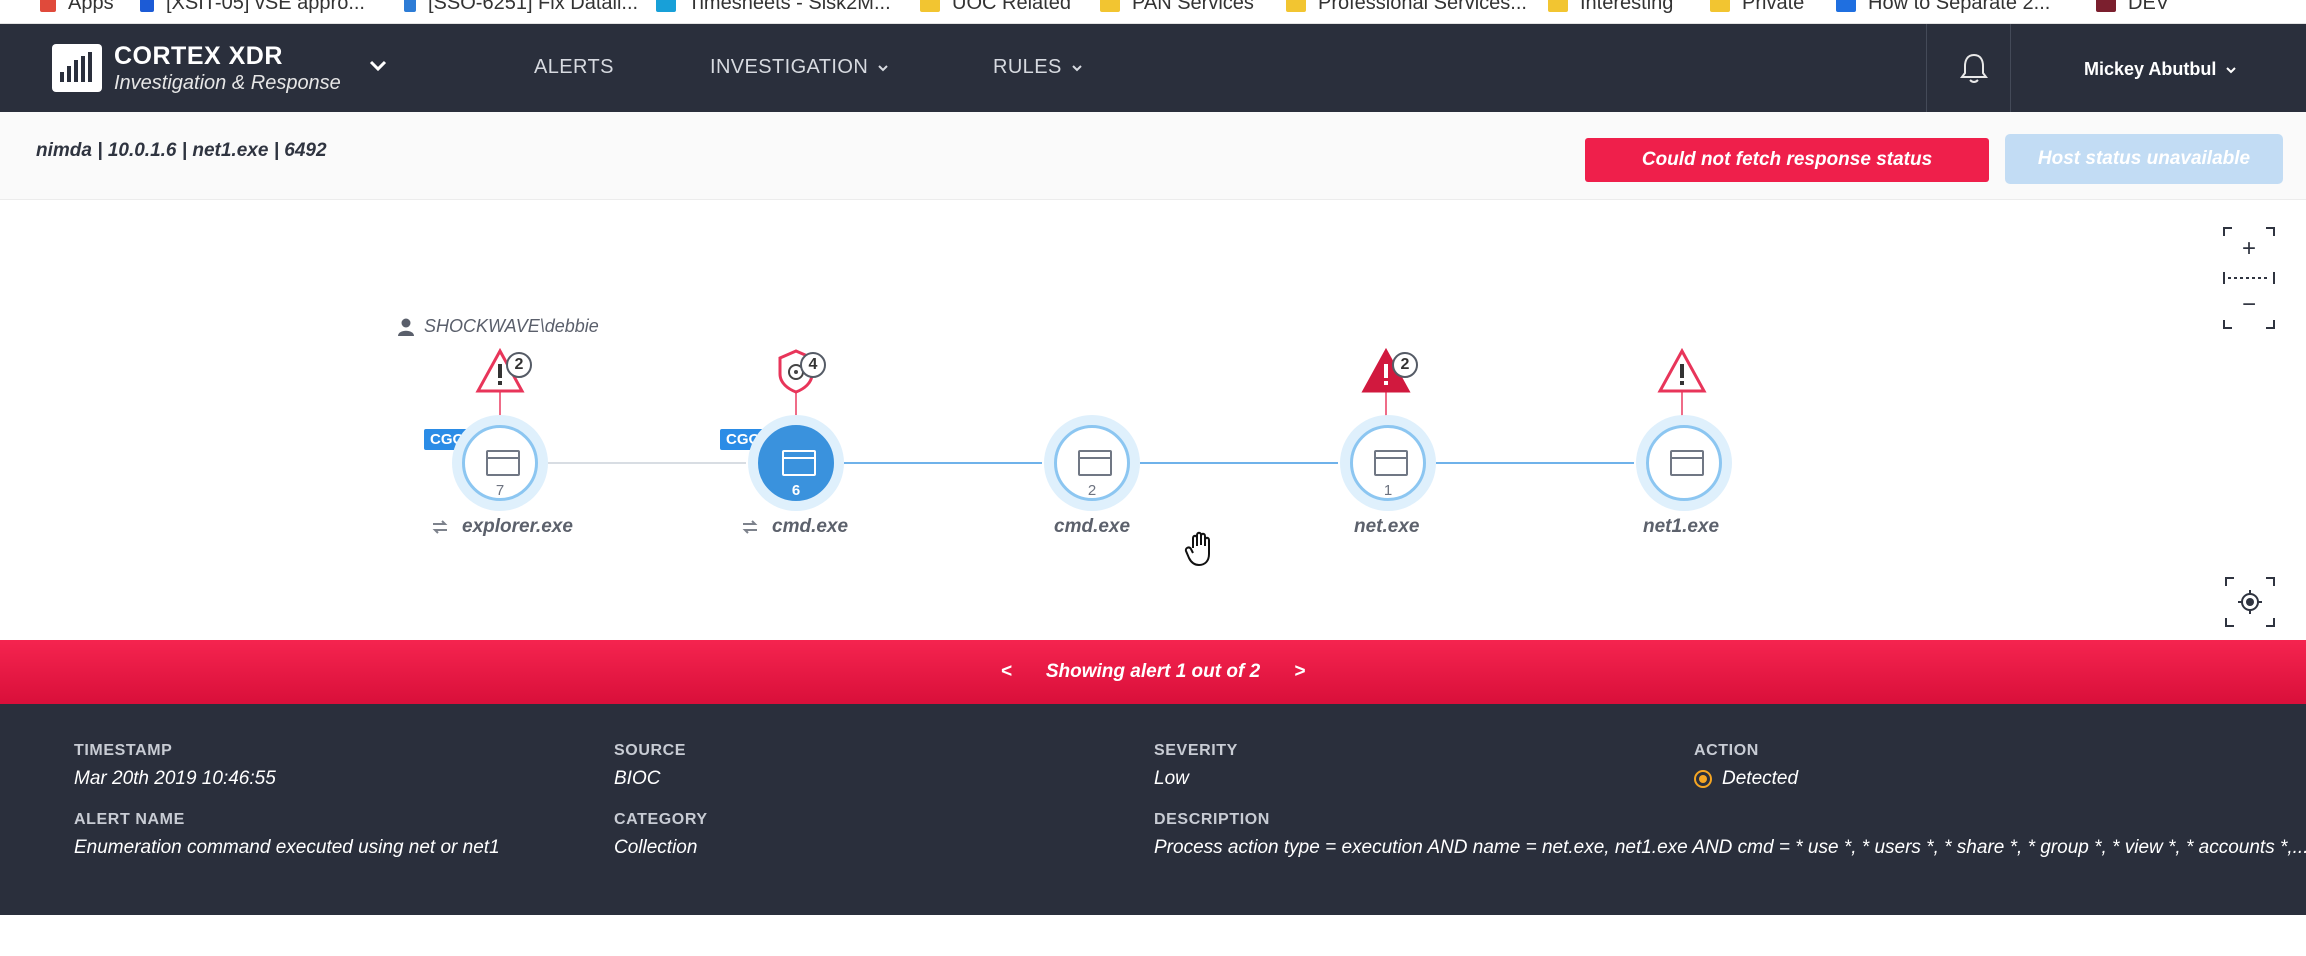 The image size is (2306, 956). What do you see at coordinates (1197, 549) in the screenshot?
I see `hand-cursor-icon` at bounding box center [1197, 549].